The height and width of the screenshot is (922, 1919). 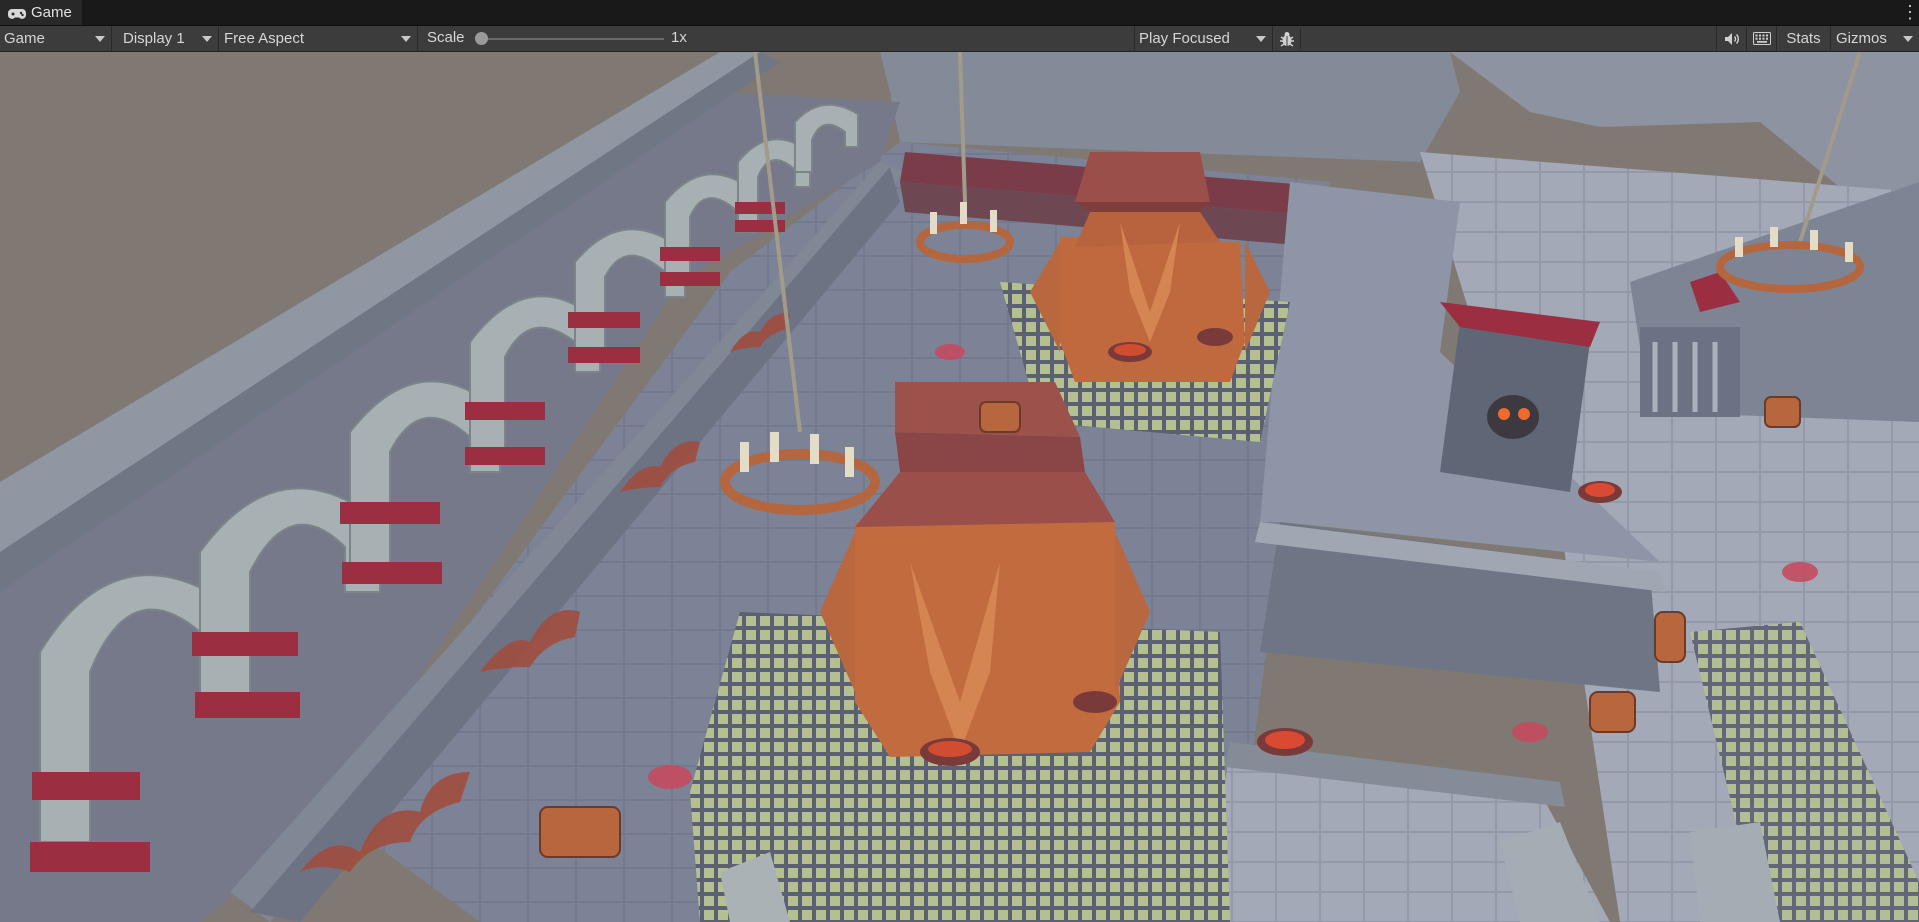 What do you see at coordinates (51, 12) in the screenshot?
I see `game-tab-label: Game` at bounding box center [51, 12].